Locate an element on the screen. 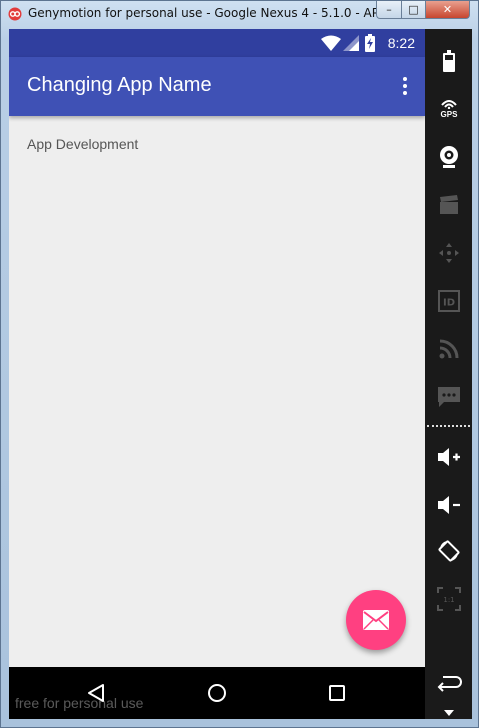 The height and width of the screenshot is (728, 479). home-button is located at coordinates (217, 693).